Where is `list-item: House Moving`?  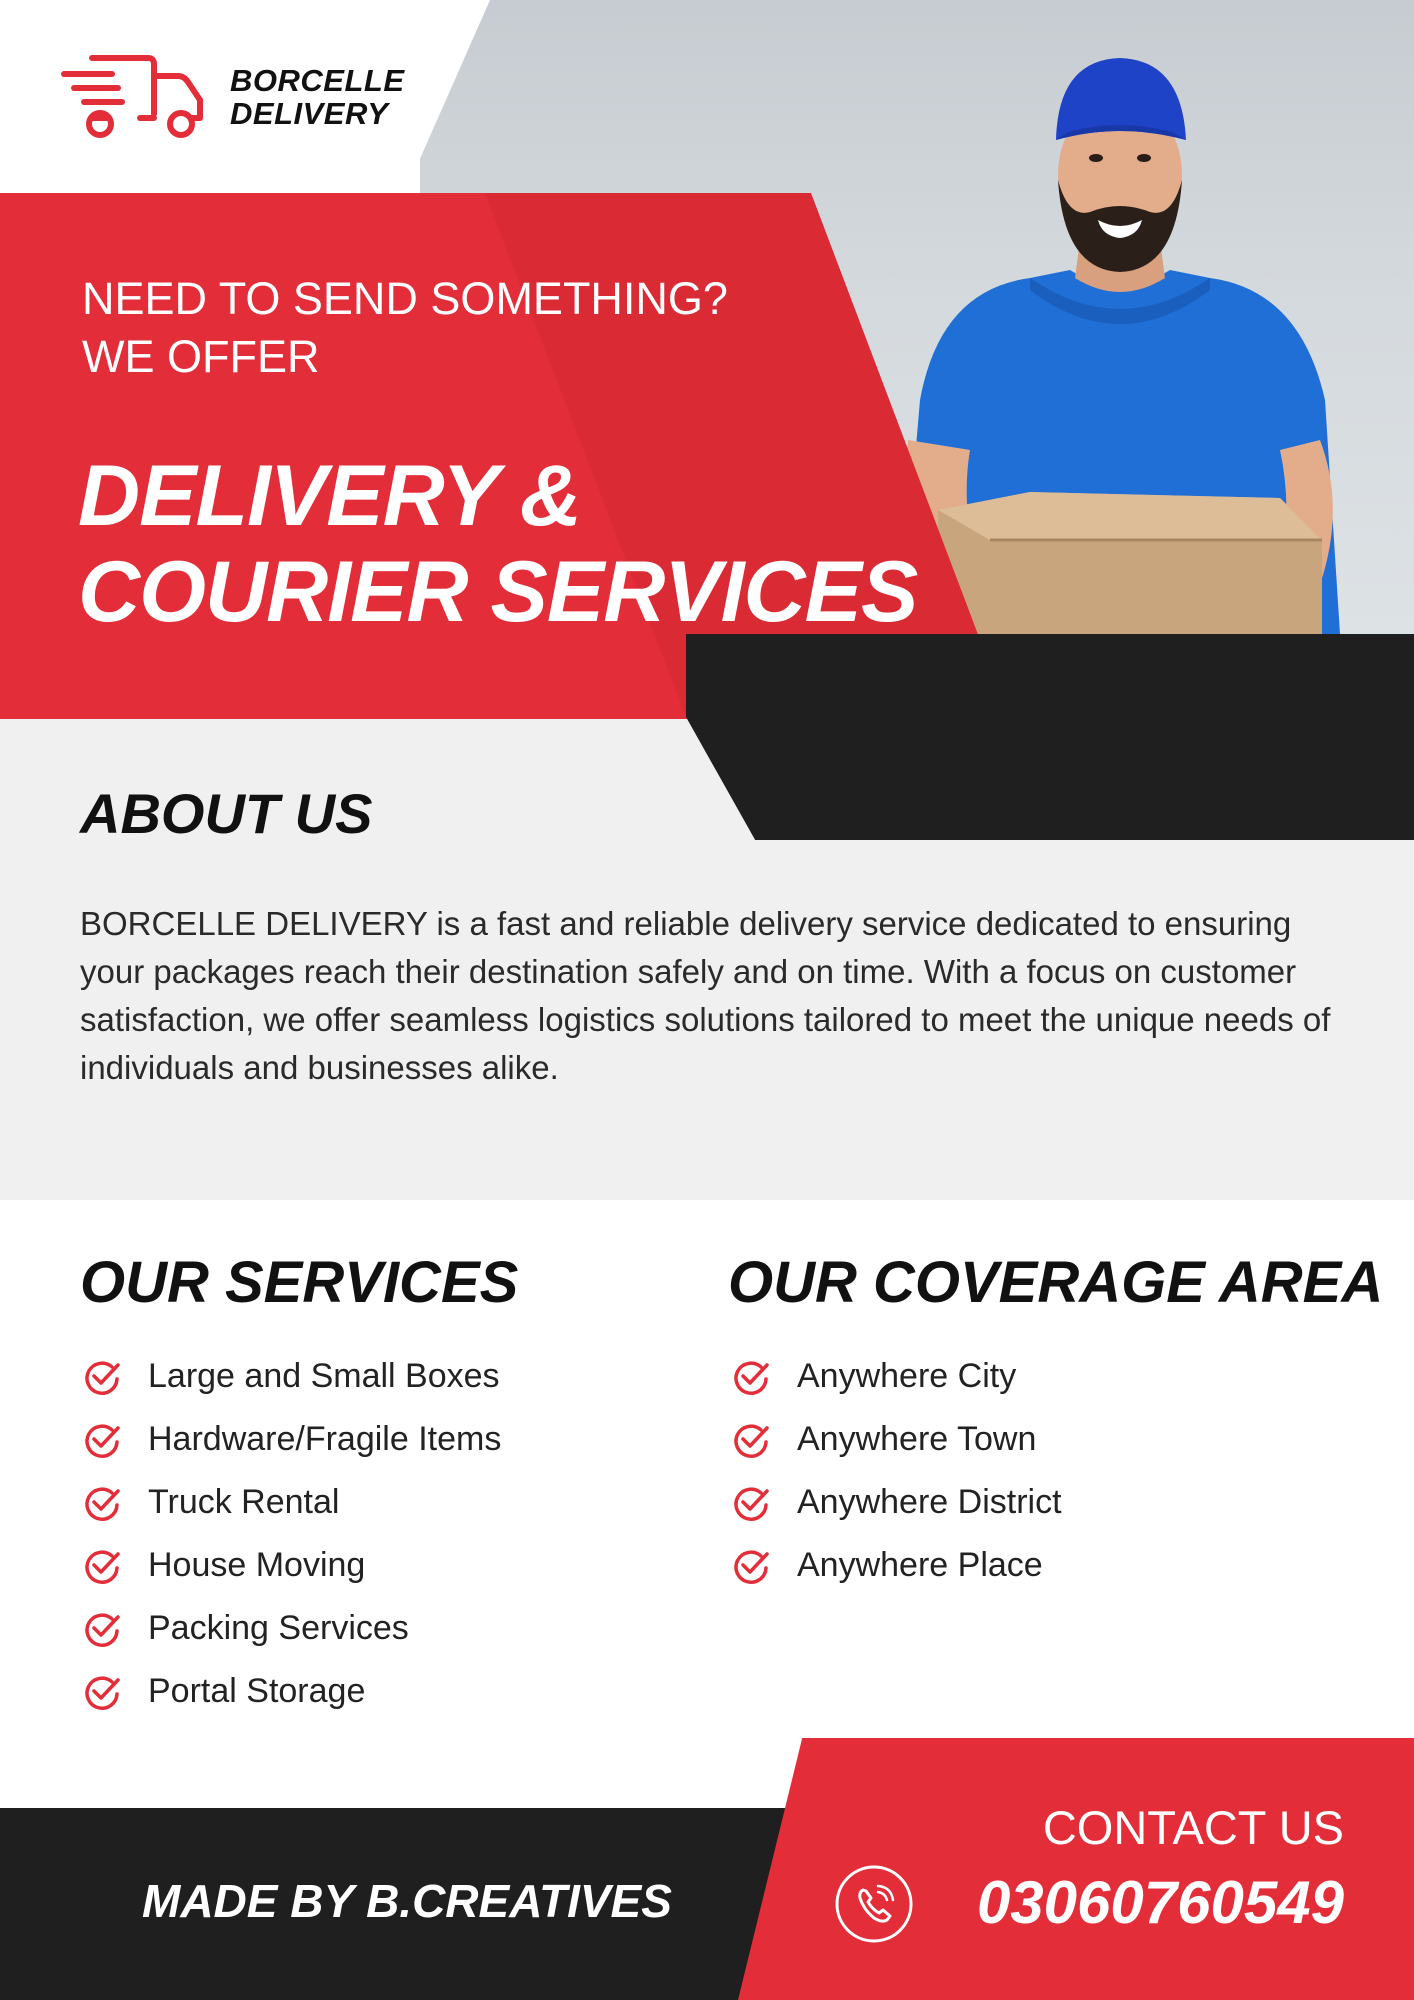
list-item: House Moving is located at coordinates (291, 1565).